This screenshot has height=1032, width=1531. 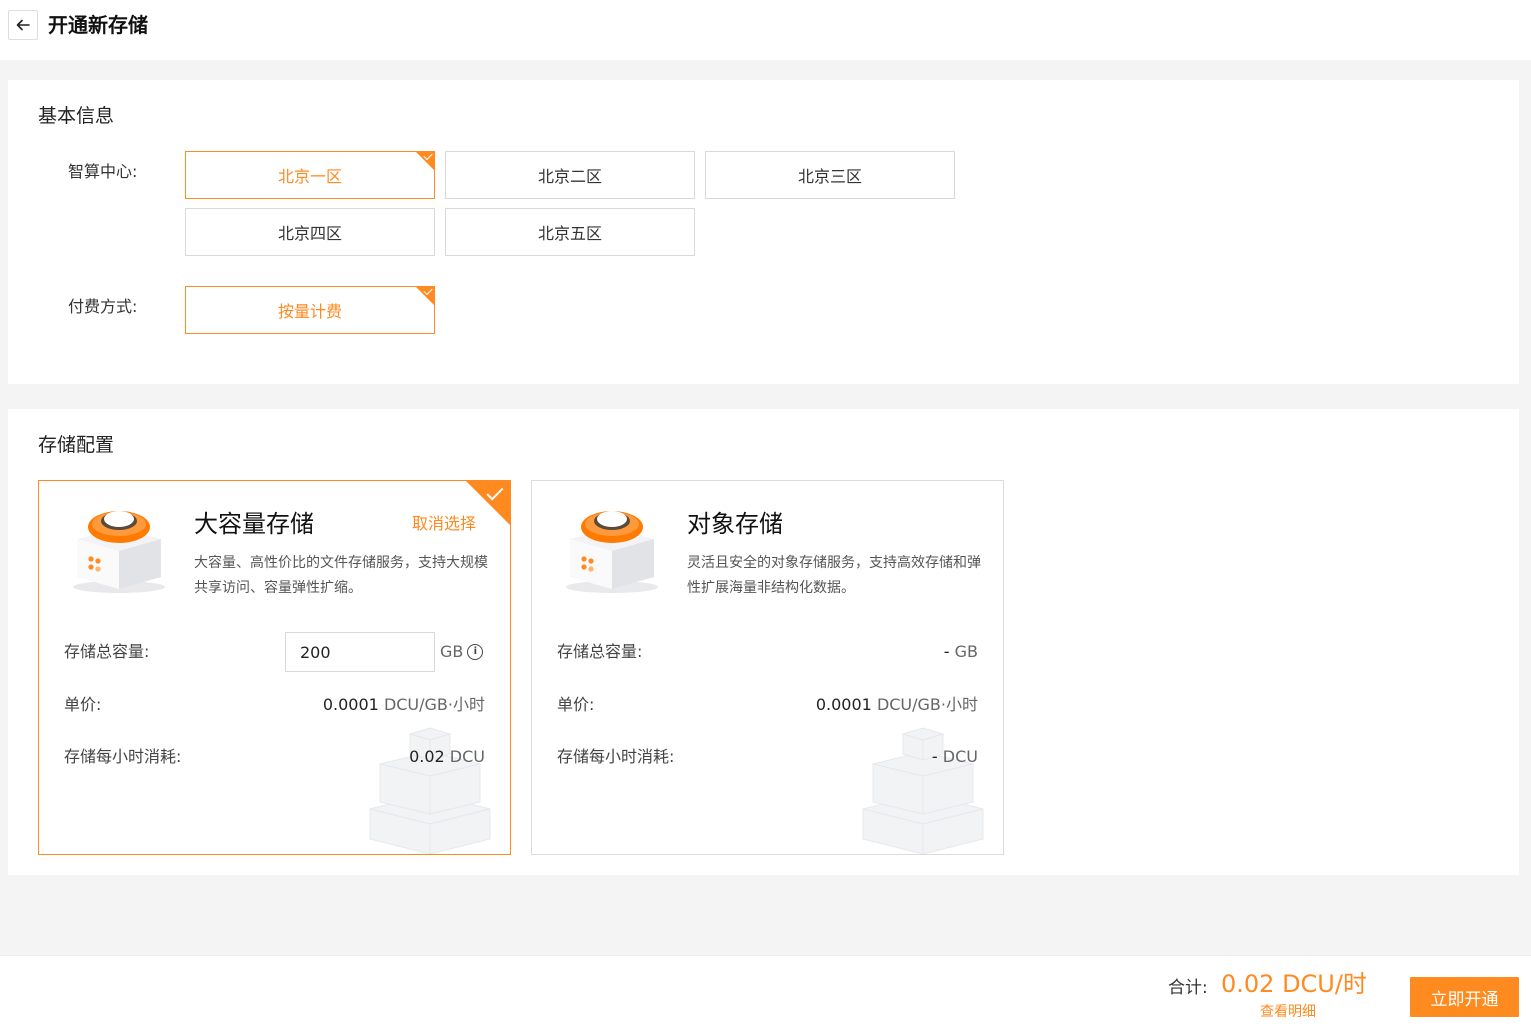 I want to click on capacity-unit: GB, so click(x=966, y=651).